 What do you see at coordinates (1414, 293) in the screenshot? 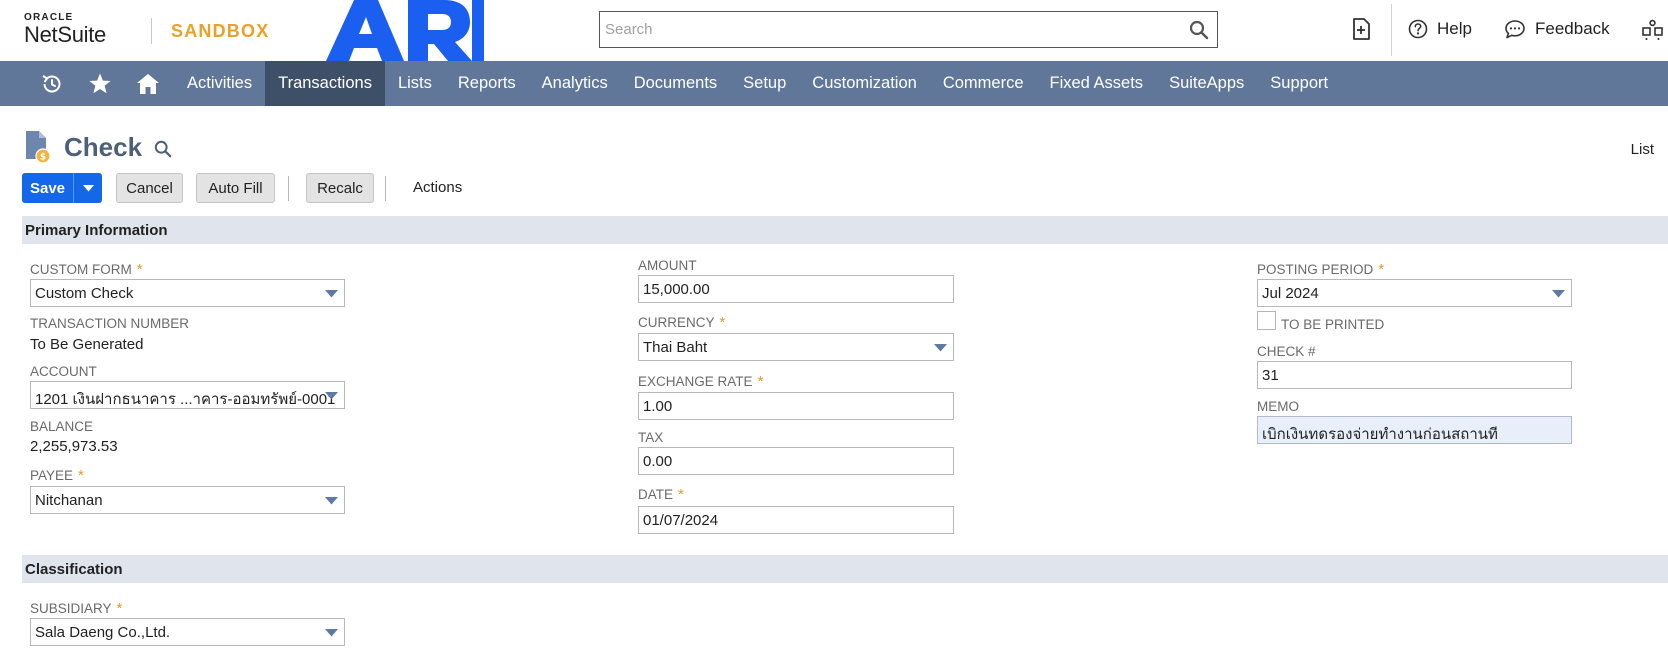
I see `posting-period-select: Jul 2024` at bounding box center [1414, 293].